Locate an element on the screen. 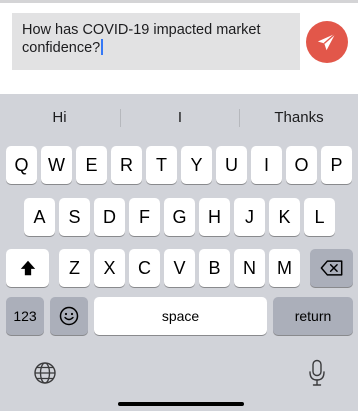 The width and height of the screenshot is (358, 411). top-divider is located at coordinates (179, 1).